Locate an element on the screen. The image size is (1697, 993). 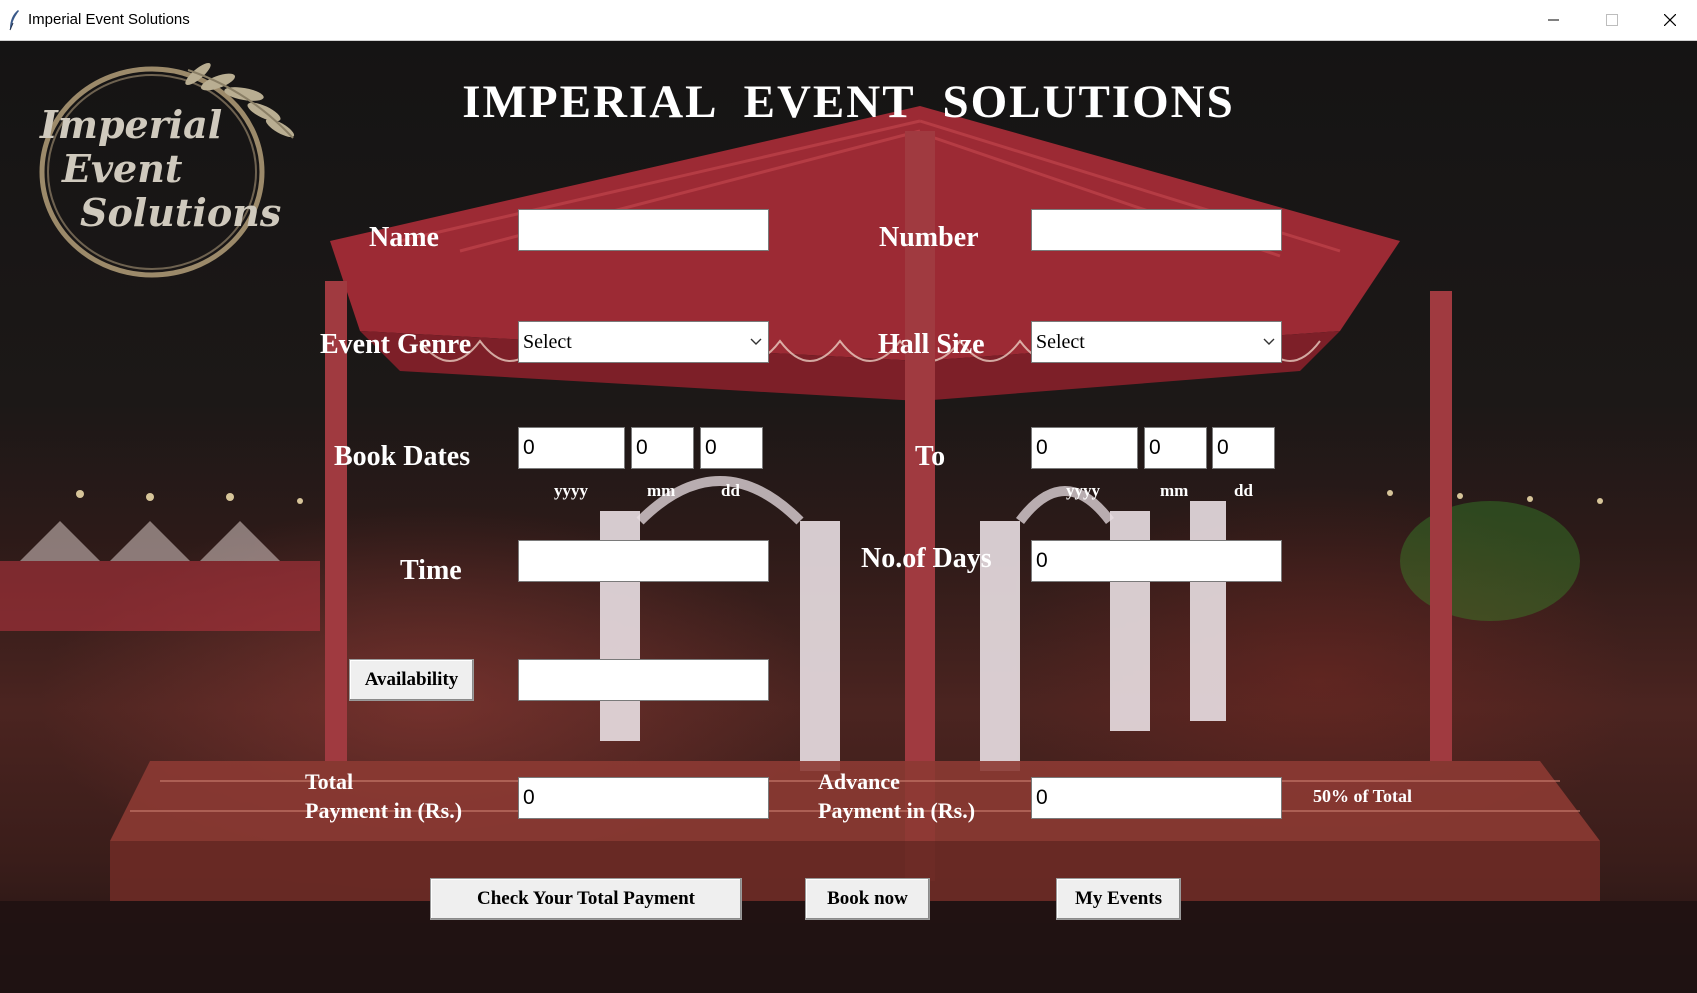
event-genre-label: Event Genre is located at coordinates (396, 344).